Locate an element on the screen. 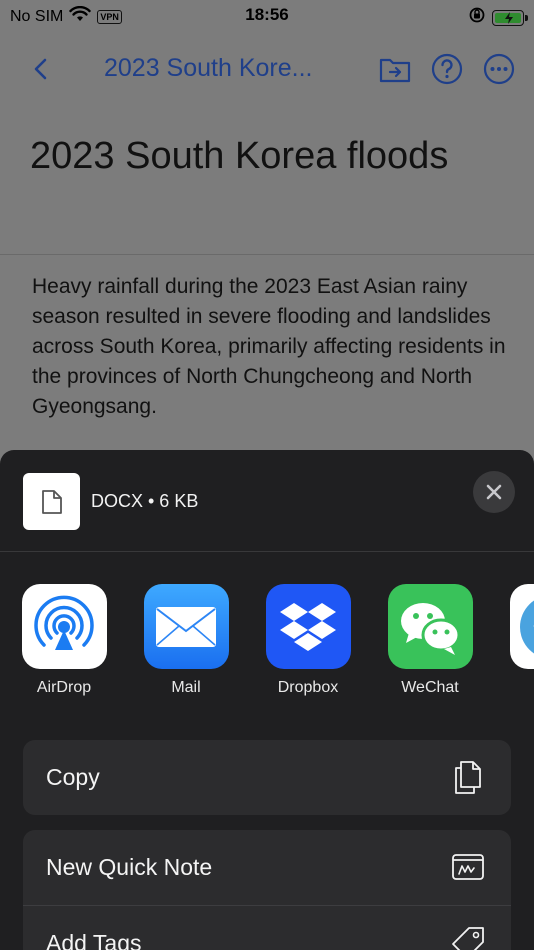  share-app-airdrop: AirDrop is located at coordinates (64, 640).